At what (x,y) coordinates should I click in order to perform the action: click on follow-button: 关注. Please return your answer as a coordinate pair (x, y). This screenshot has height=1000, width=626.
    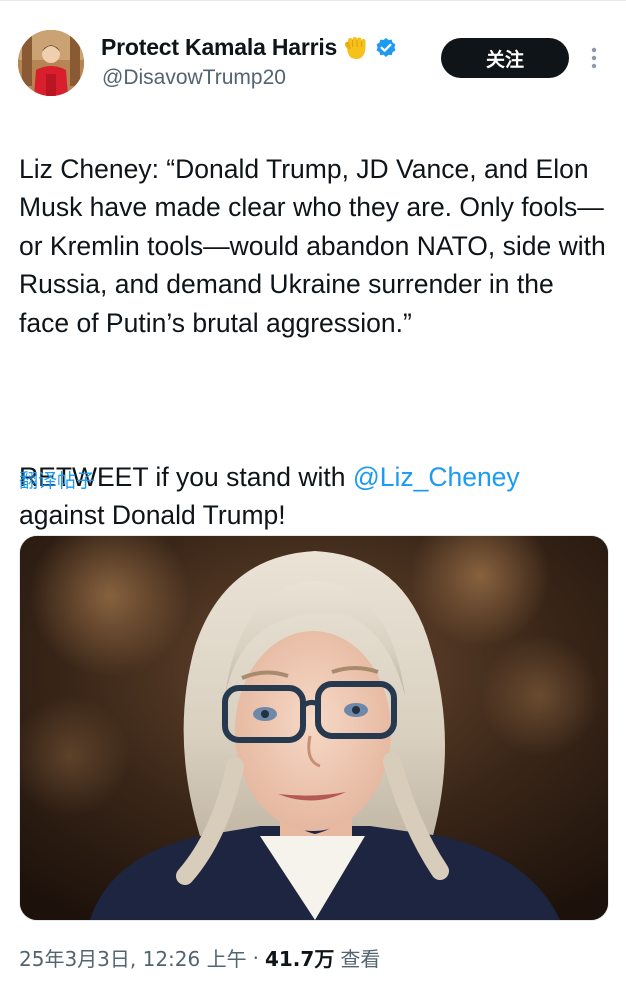
    Looking at the image, I should click on (505, 58).